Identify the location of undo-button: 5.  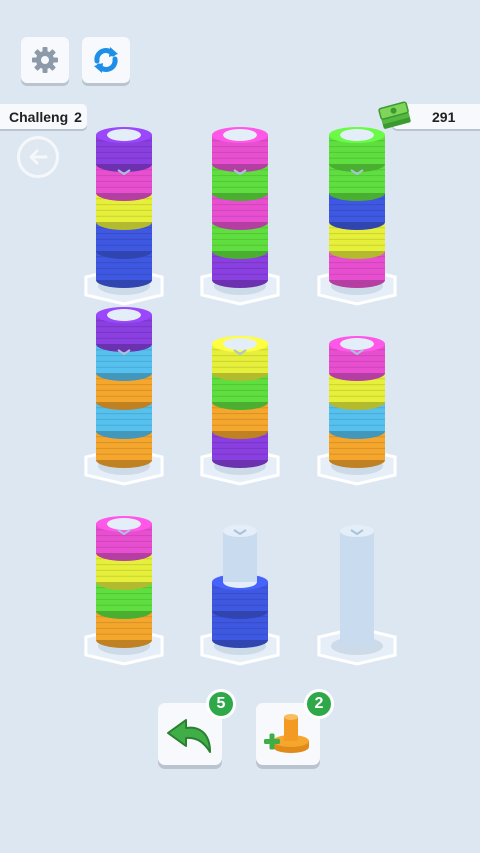
(197, 727).